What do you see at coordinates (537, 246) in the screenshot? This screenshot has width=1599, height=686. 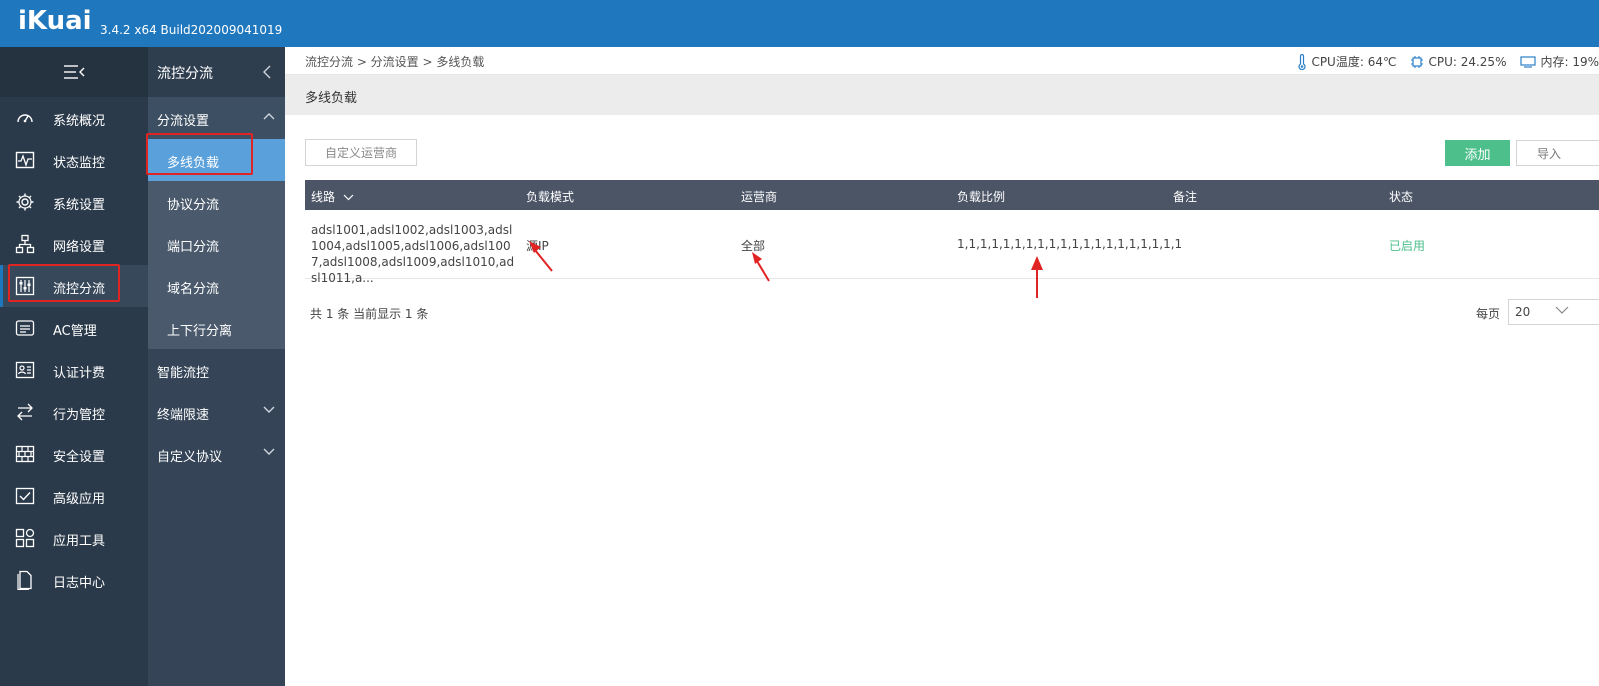 I see `cell-mode: 源IP` at bounding box center [537, 246].